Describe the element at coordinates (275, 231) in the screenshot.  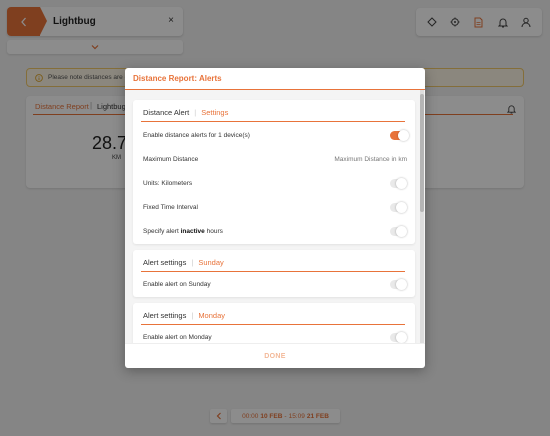
I see `inactive-hours-row: Specify alert inactive hours` at that location.